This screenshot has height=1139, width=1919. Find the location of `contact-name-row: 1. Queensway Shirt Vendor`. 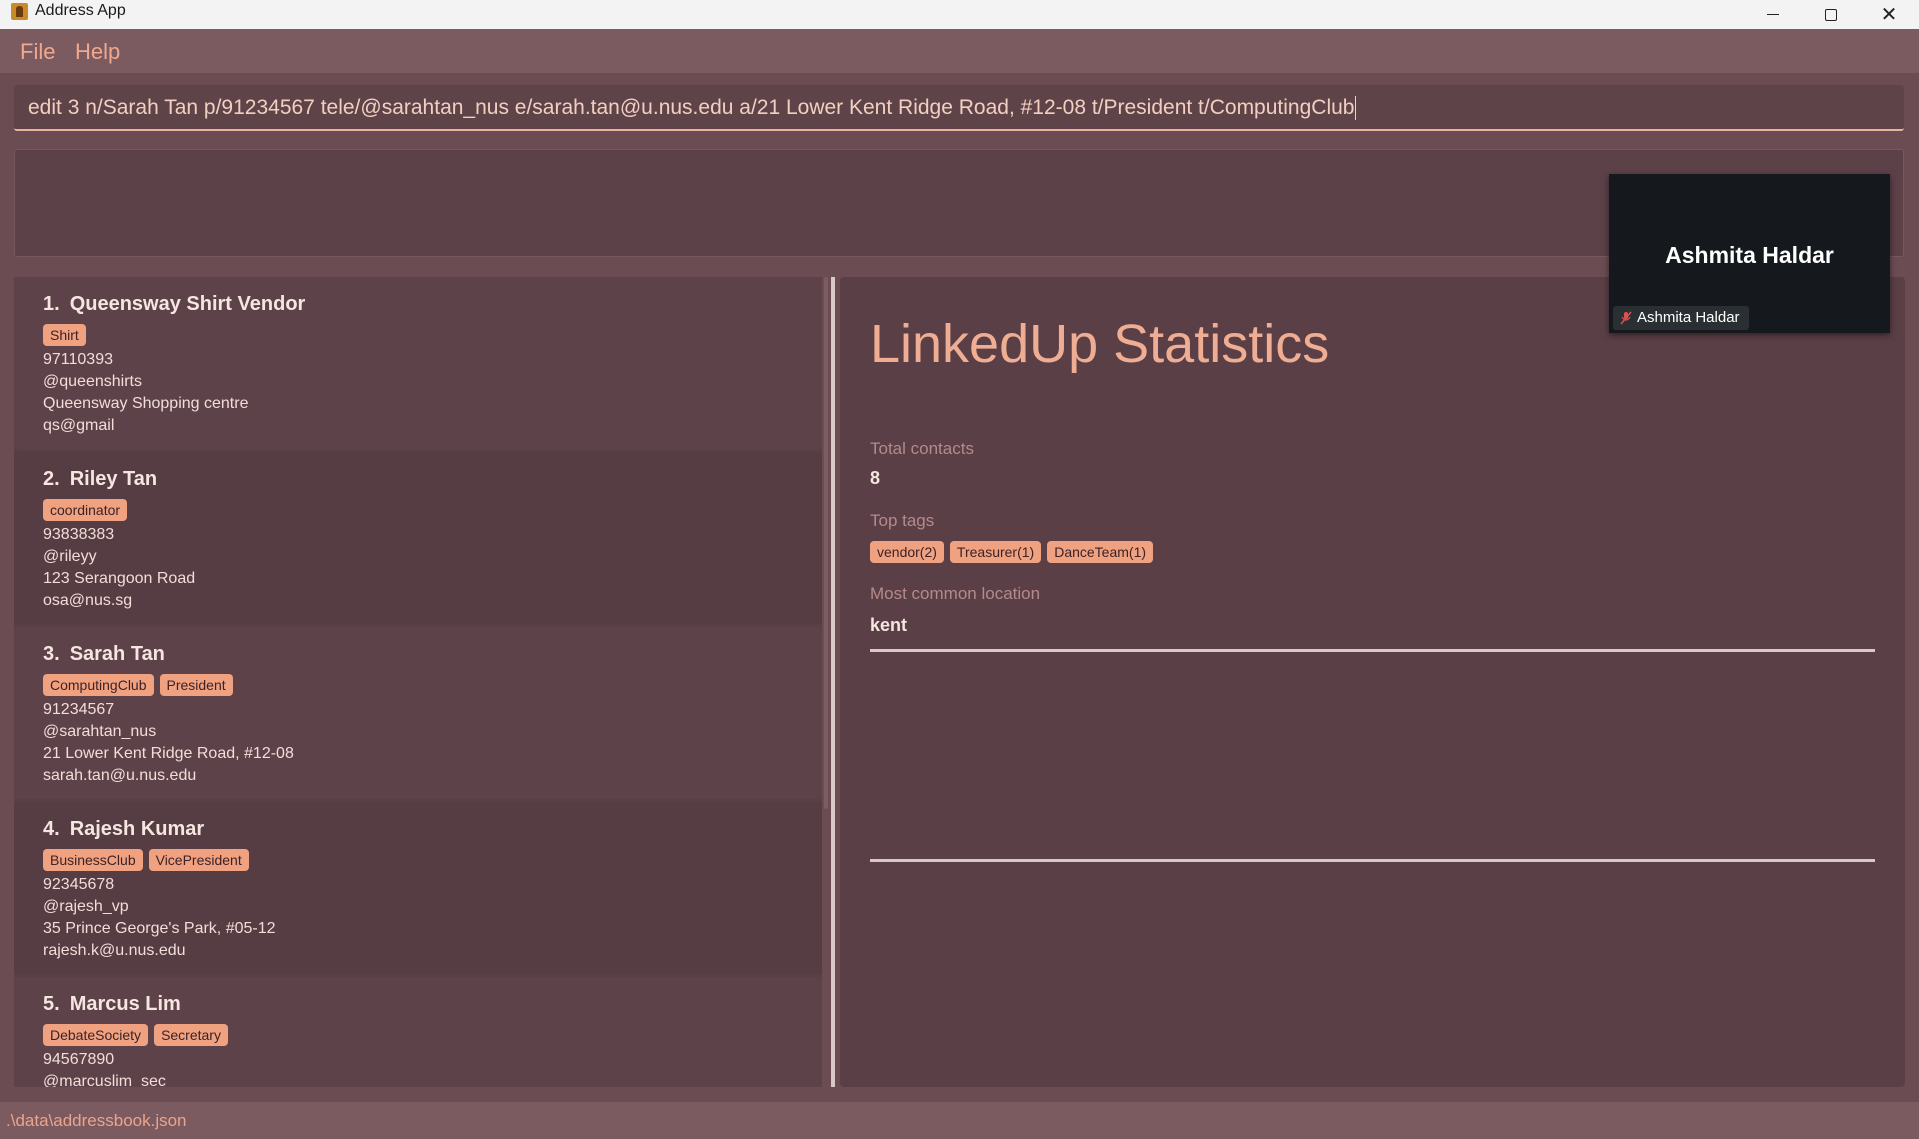

contact-name-row: 1. Queensway Shirt Vendor is located at coordinates (432, 307).